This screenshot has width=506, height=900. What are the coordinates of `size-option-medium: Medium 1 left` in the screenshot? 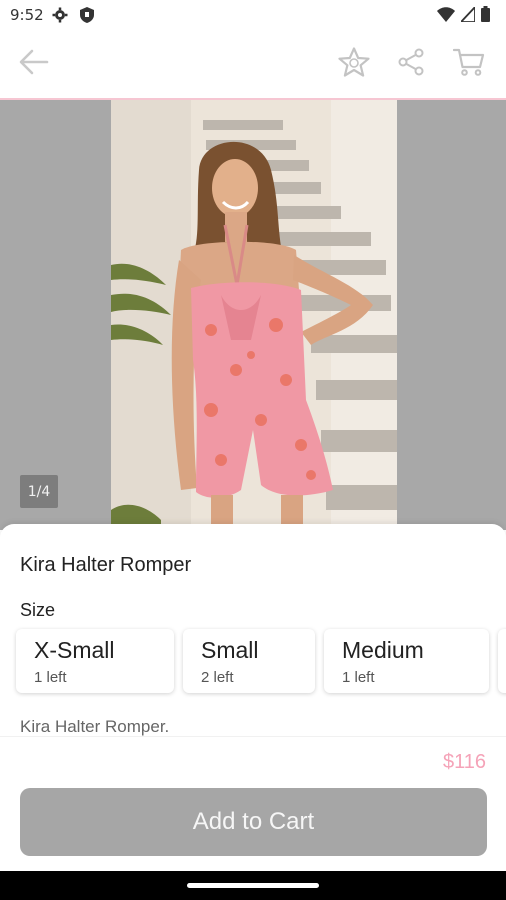 It's located at (406, 661).